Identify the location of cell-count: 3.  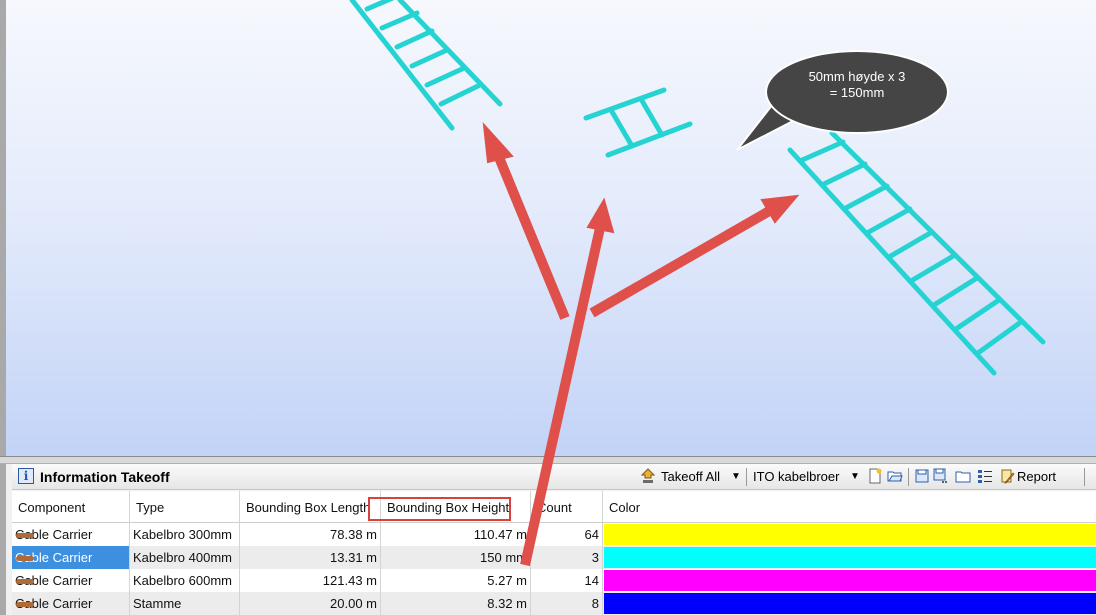
(567, 557).